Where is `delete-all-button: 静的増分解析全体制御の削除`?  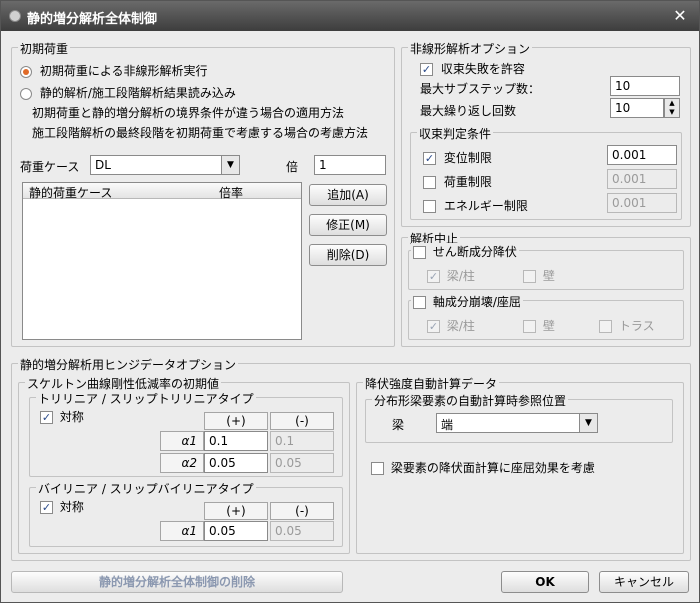
delete-all-button: 静的増分解析全体制御の削除 is located at coordinates (177, 582).